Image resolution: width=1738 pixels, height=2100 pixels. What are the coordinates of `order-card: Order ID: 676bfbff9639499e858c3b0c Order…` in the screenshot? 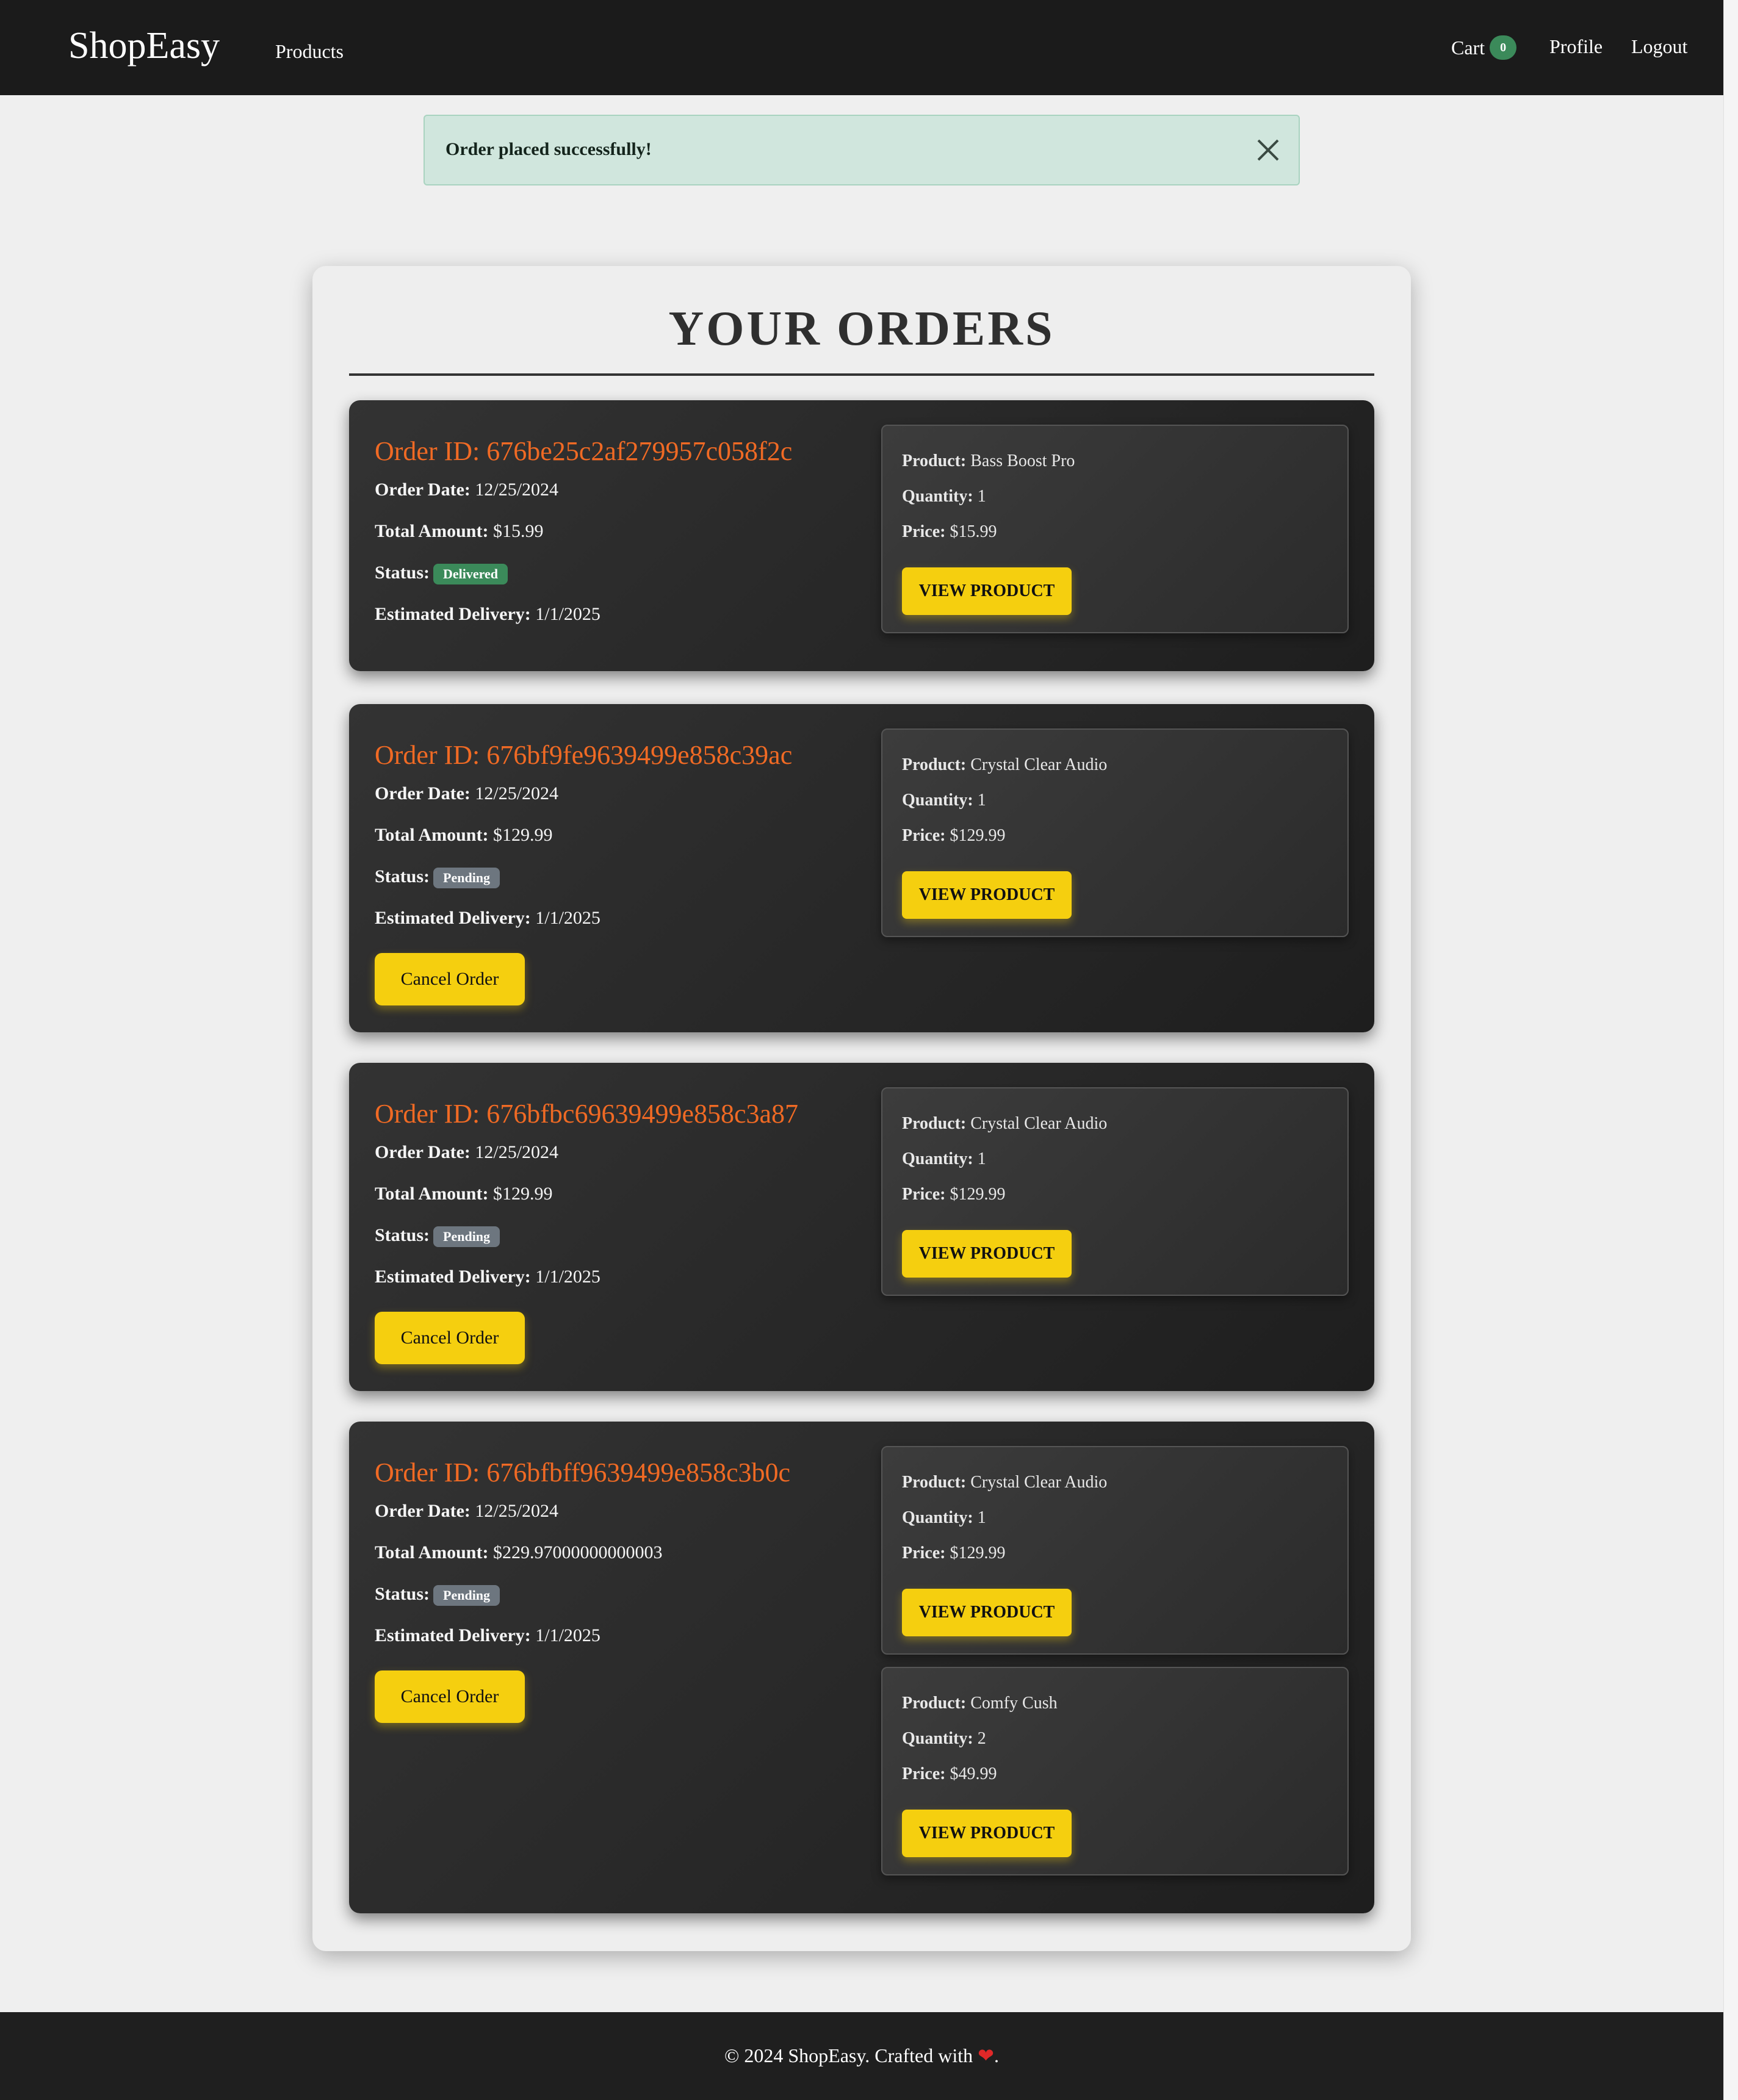 It's located at (861, 1668).